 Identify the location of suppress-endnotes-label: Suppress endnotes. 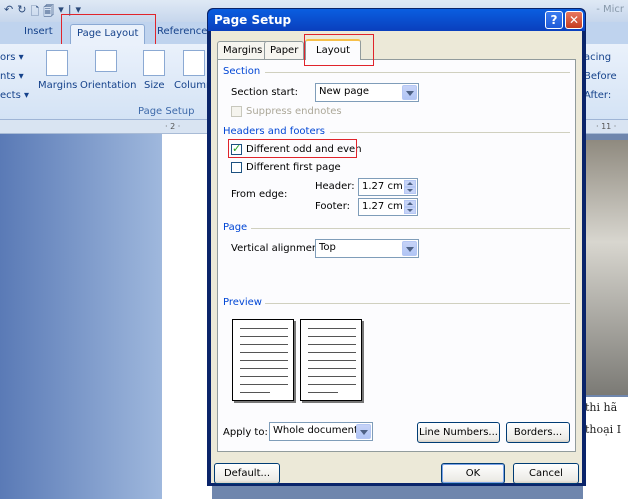
(294, 111).